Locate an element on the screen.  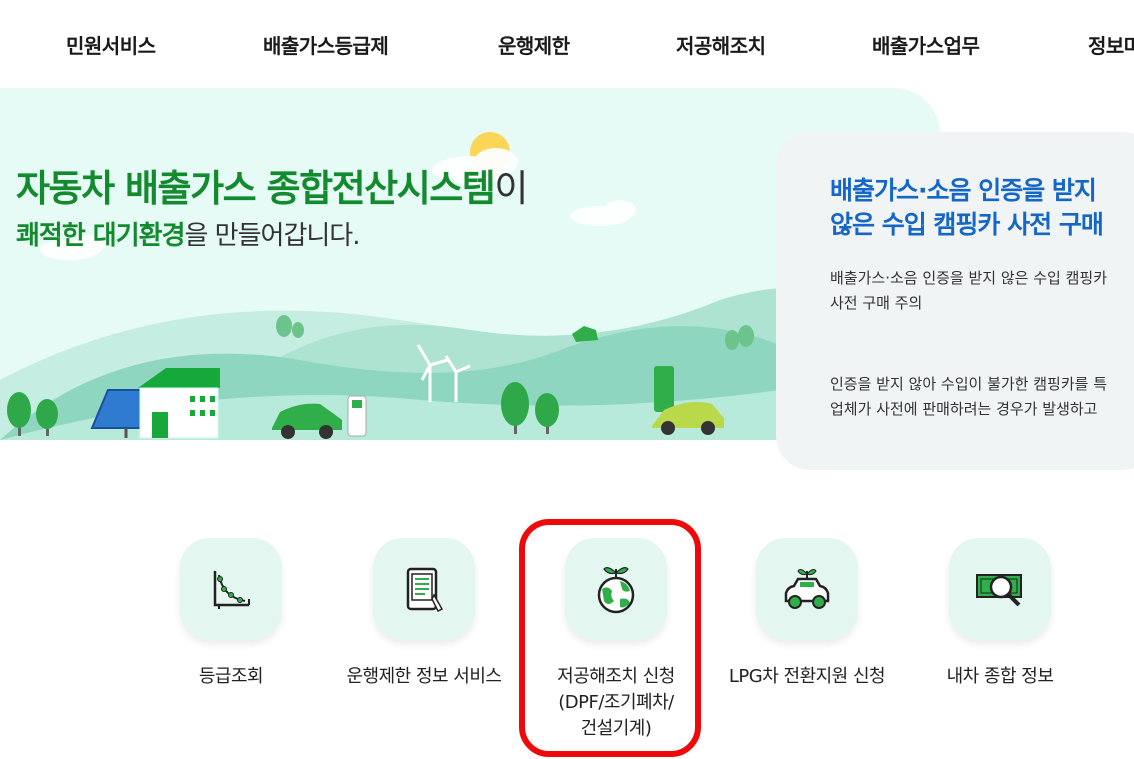
top-nav: 민원서비스 배출가스등급제 운행제한 저공해조치 배출가스업무 정보마 is located at coordinates (567, 44).